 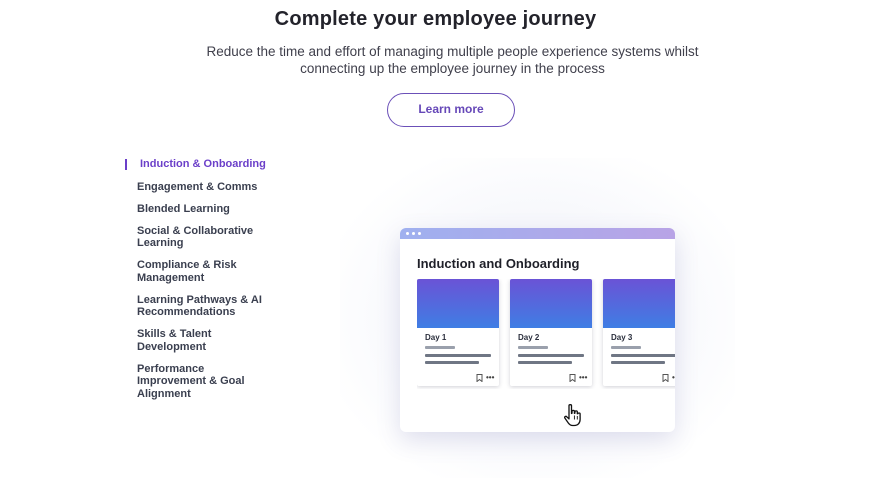 I want to click on hand-pointer-icon, so click(x=572, y=415).